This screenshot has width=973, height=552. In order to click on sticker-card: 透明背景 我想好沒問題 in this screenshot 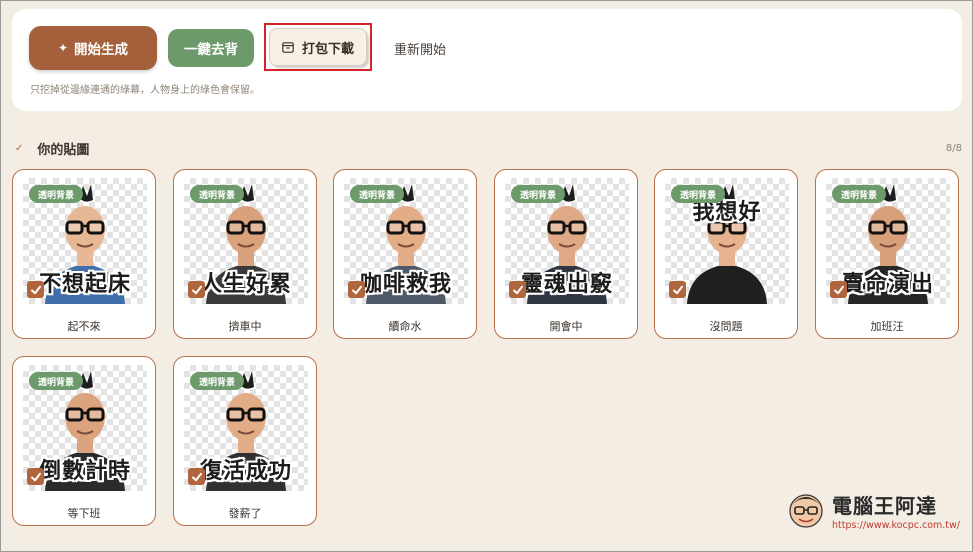, I will do `click(726, 254)`.